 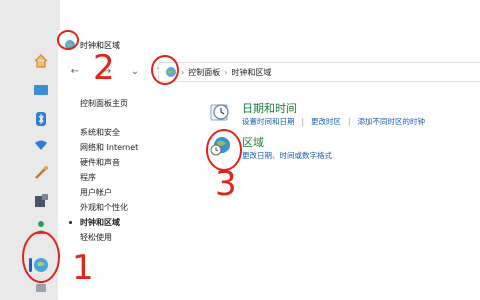 What do you see at coordinates (75, 71) in the screenshot?
I see `back-arrow-icon: ←` at bounding box center [75, 71].